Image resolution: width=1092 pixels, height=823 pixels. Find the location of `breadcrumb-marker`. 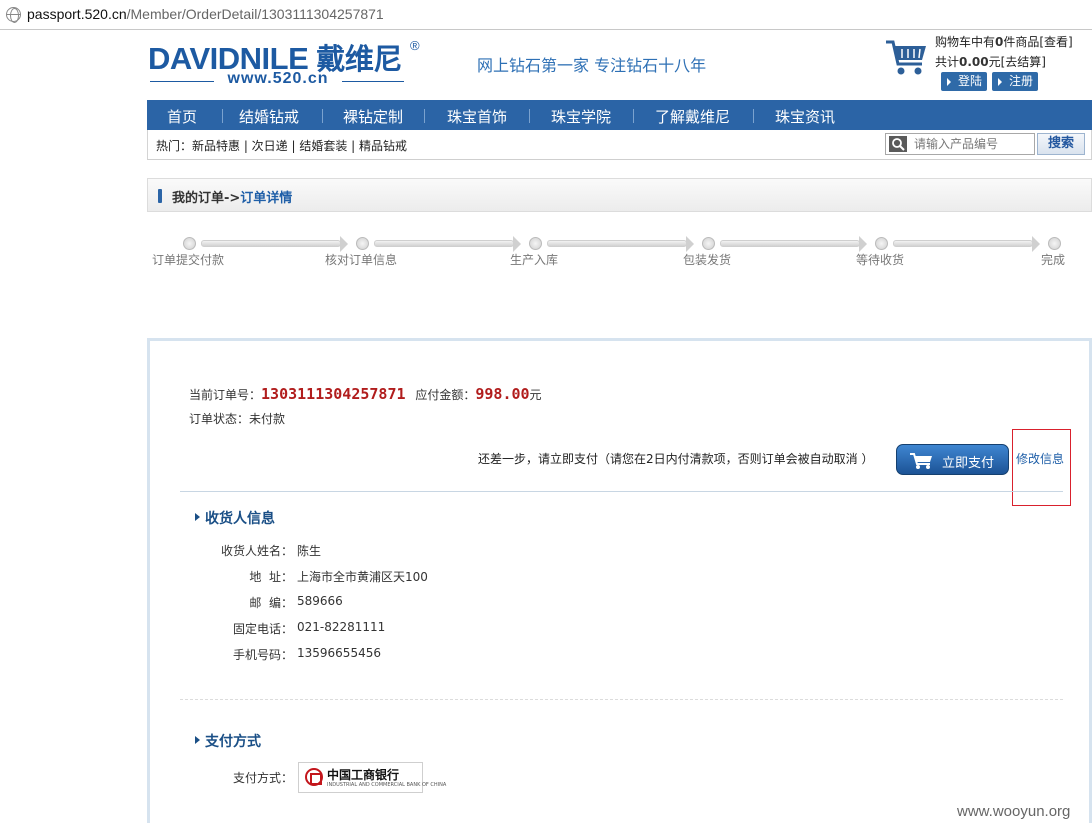

breadcrumb-marker is located at coordinates (160, 196).